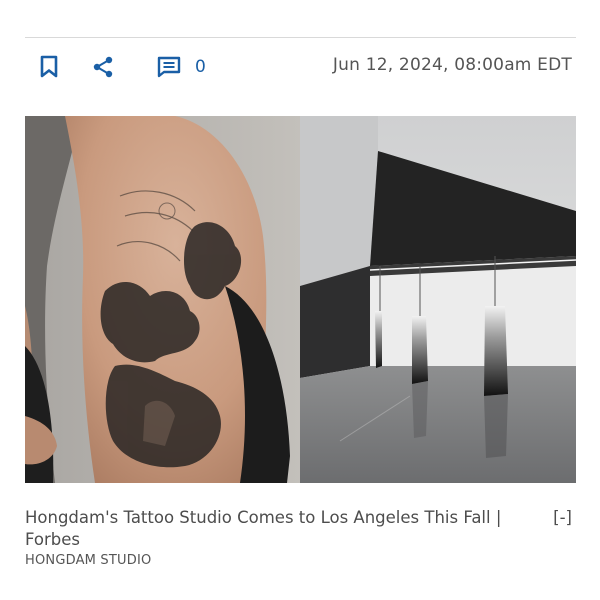 The width and height of the screenshot is (600, 600). What do you see at coordinates (300, 37) in the screenshot?
I see `top-divider` at bounding box center [300, 37].